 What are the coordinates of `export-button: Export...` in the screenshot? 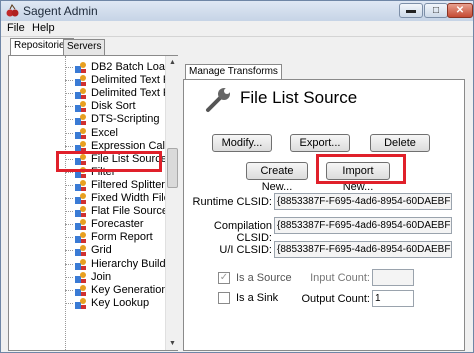 It's located at (320, 143).